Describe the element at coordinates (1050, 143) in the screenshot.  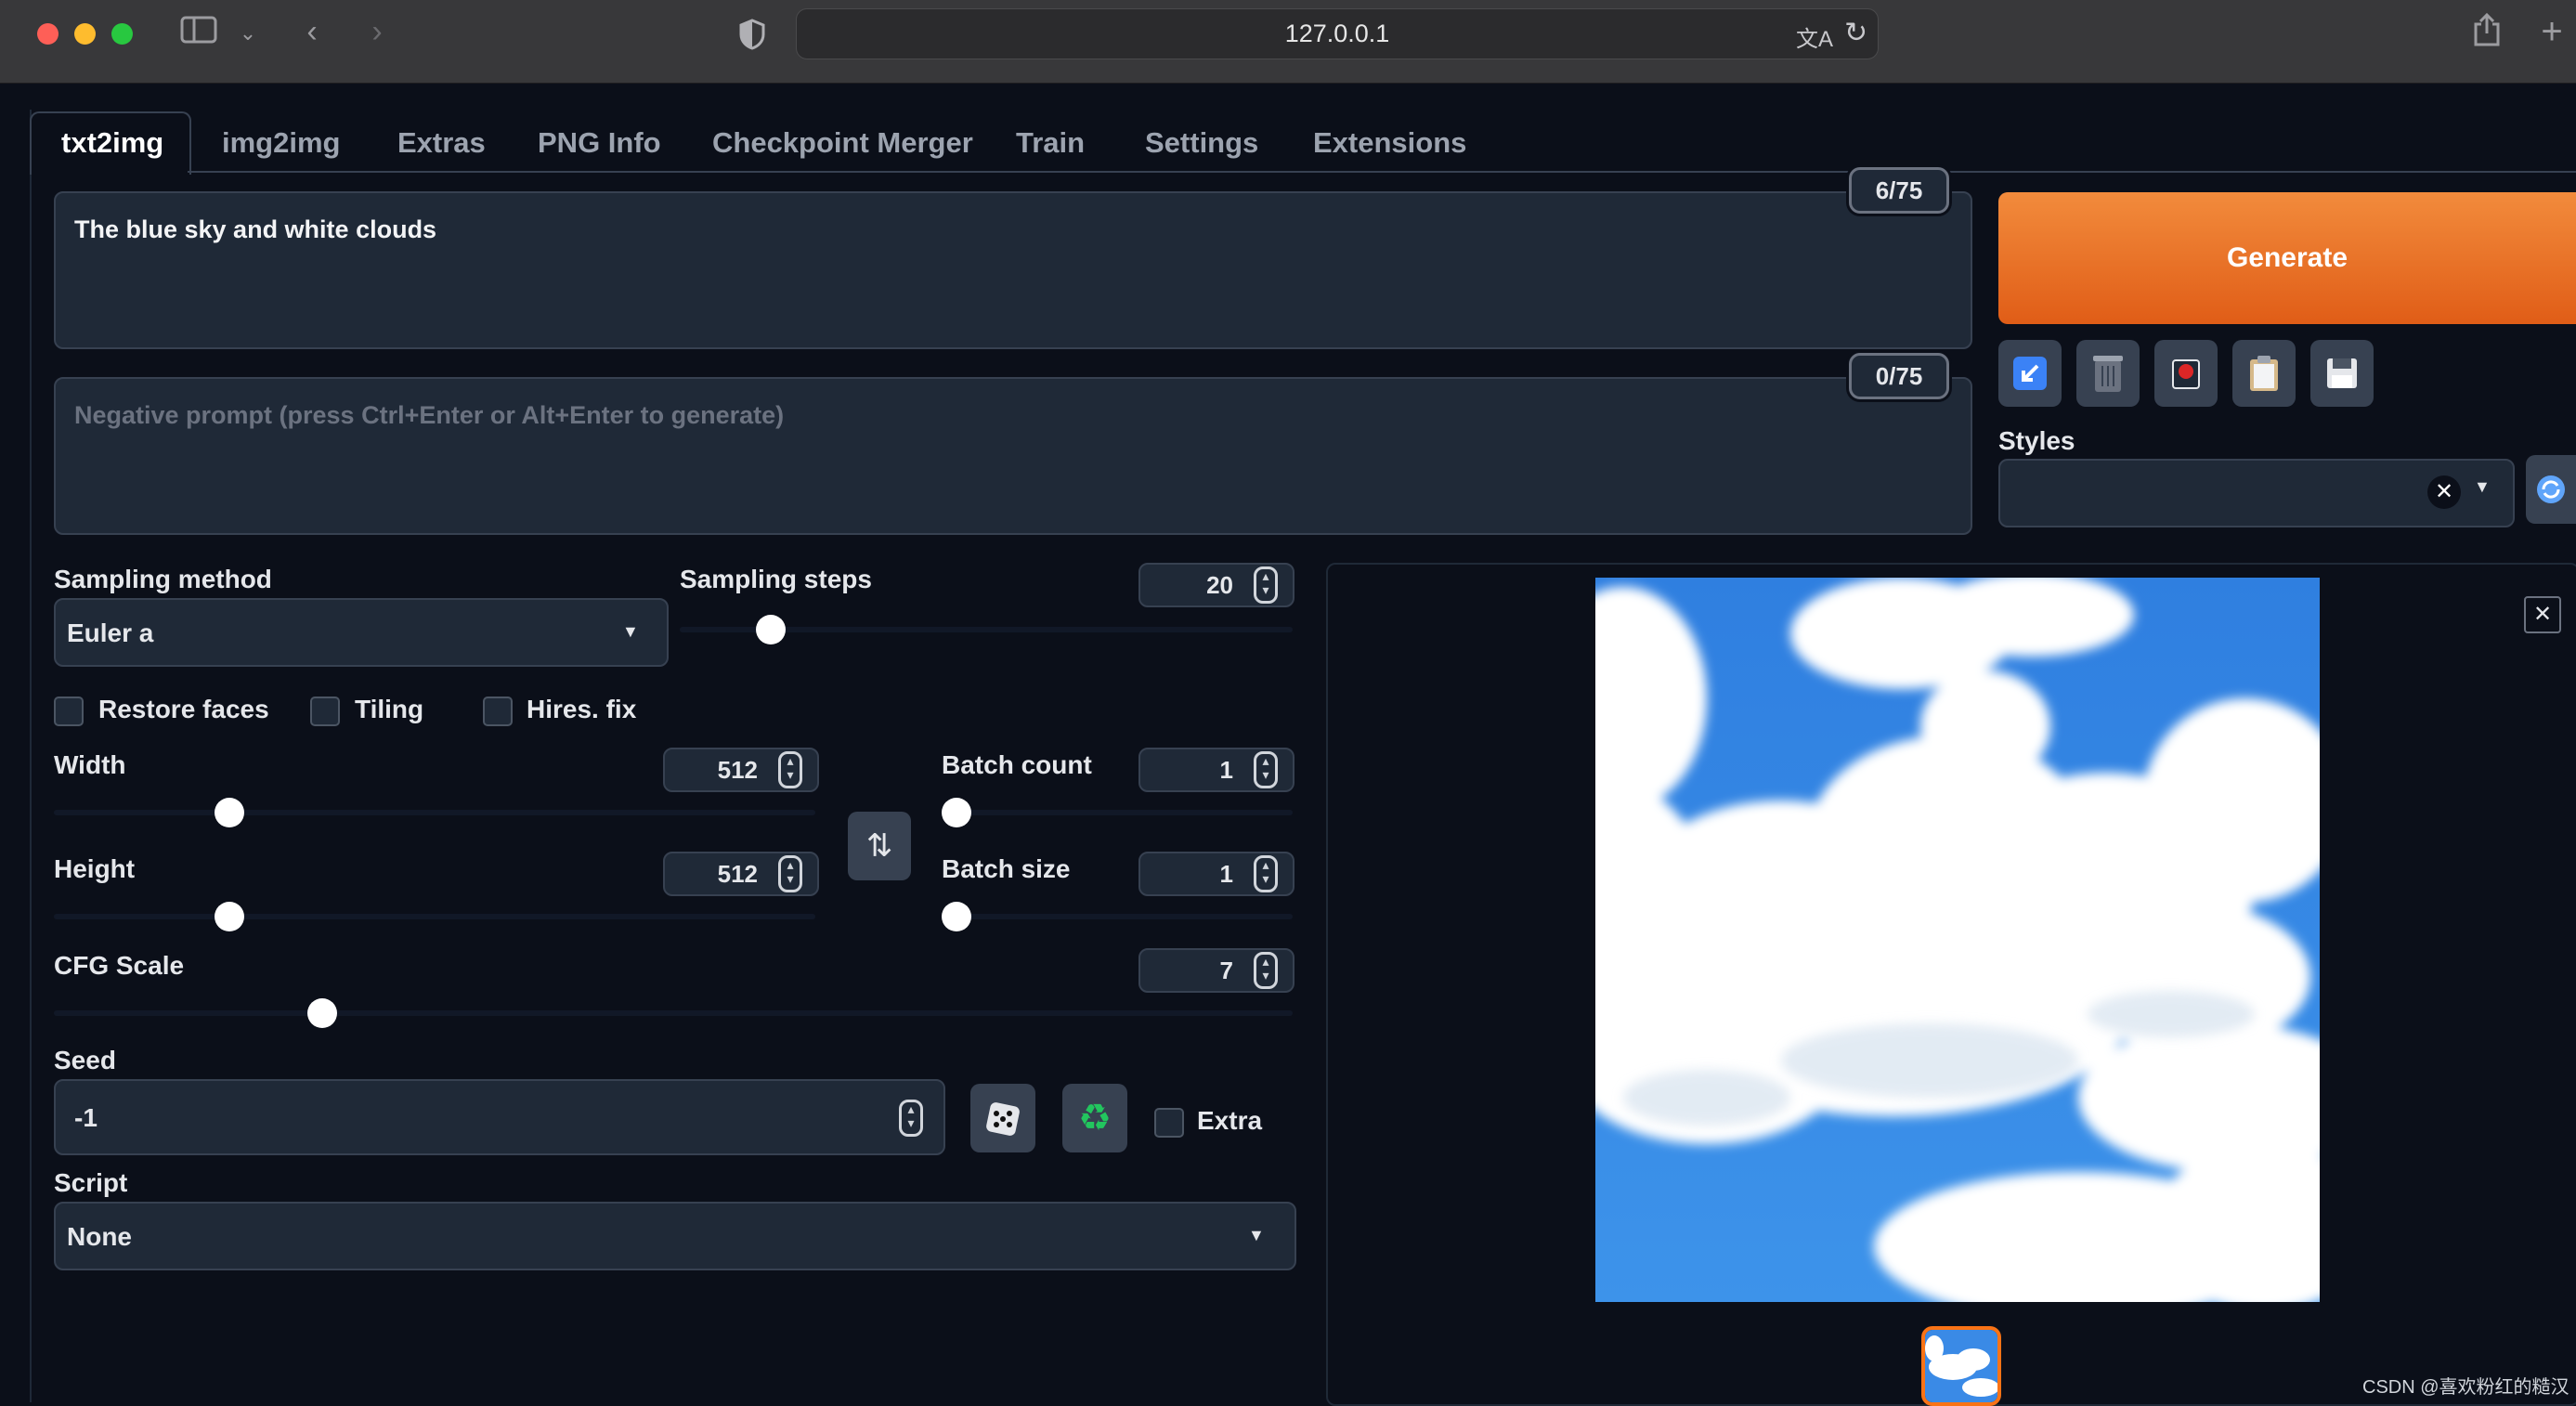
I see `tab-train: Train` at that location.